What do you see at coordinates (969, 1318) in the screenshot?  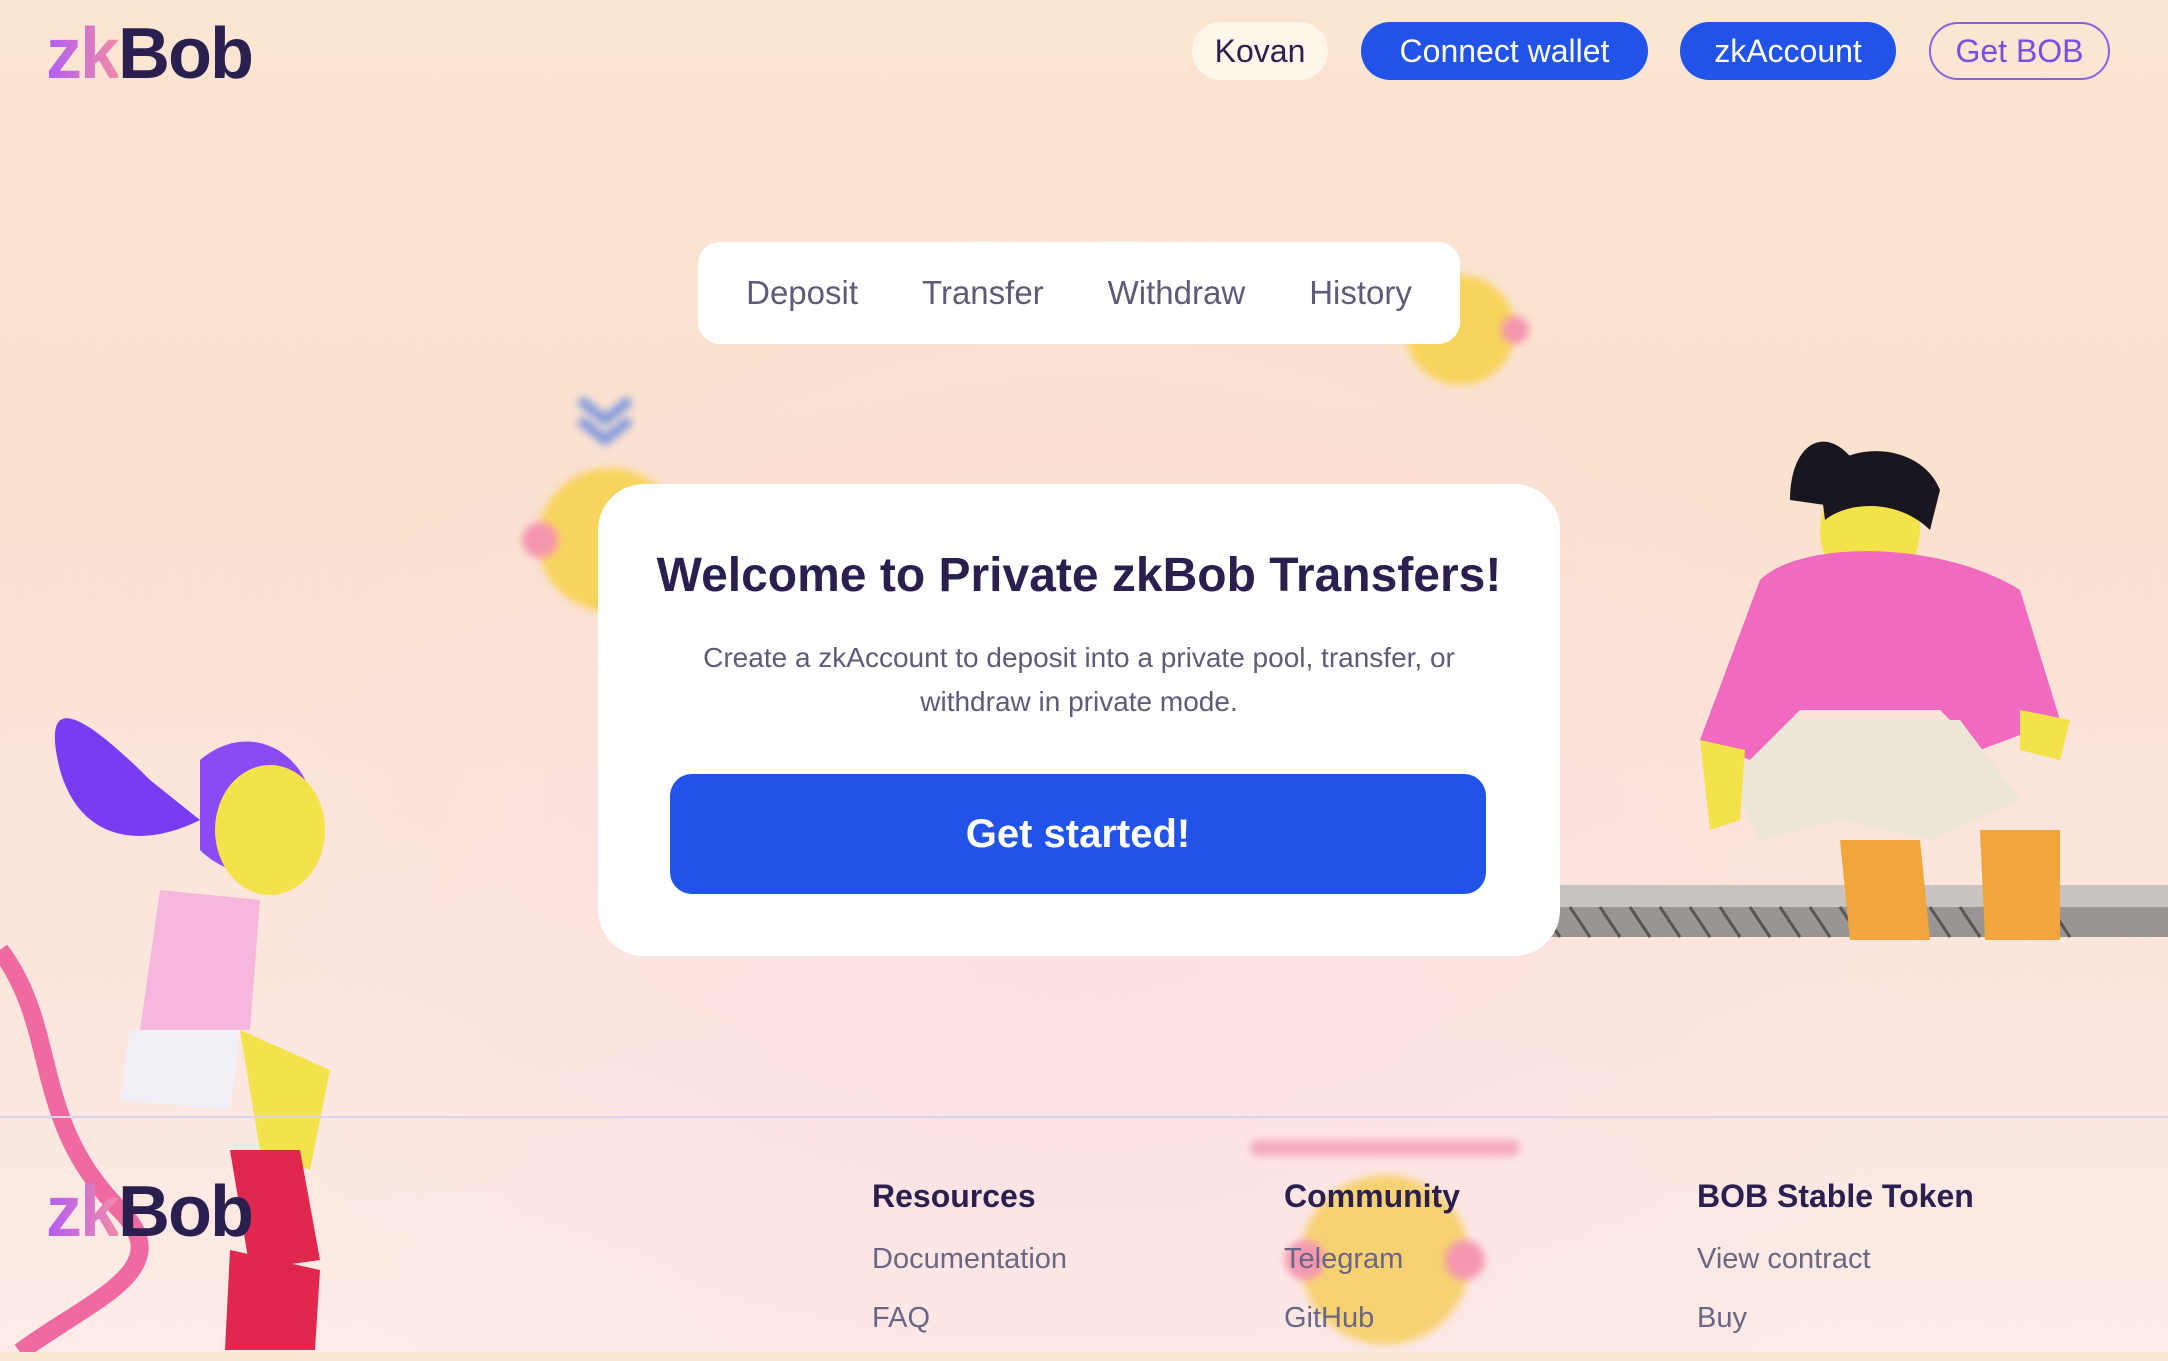 I see `footer-link-faq: FAQ` at bounding box center [969, 1318].